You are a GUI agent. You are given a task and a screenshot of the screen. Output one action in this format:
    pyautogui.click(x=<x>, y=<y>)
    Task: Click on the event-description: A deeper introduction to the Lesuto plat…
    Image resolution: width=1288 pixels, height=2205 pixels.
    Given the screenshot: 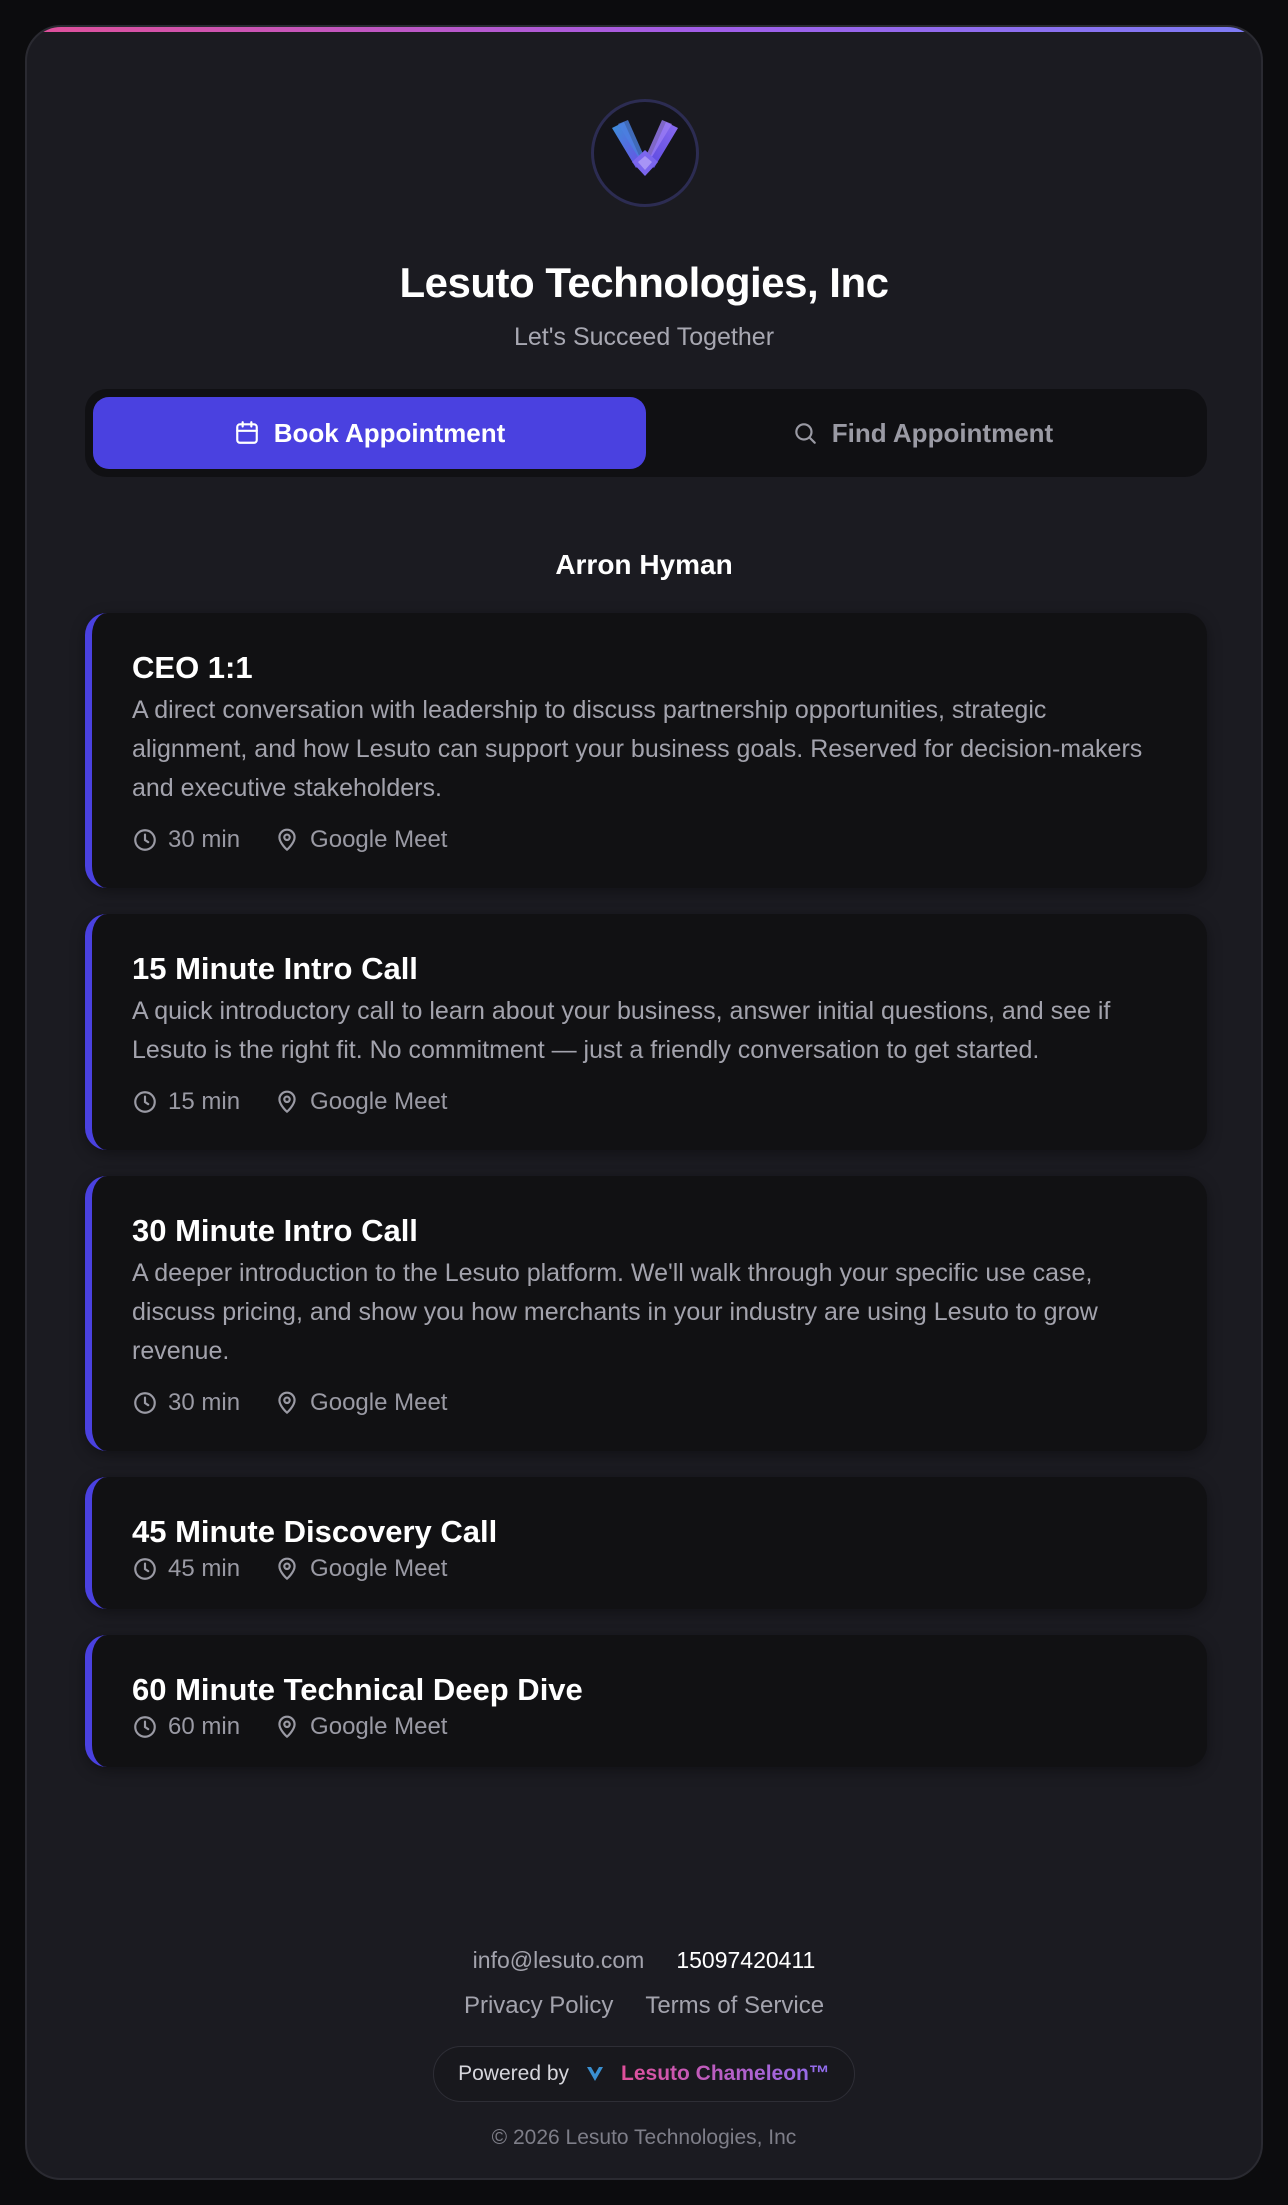 What is the action you would take?
    pyautogui.click(x=615, y=1312)
    